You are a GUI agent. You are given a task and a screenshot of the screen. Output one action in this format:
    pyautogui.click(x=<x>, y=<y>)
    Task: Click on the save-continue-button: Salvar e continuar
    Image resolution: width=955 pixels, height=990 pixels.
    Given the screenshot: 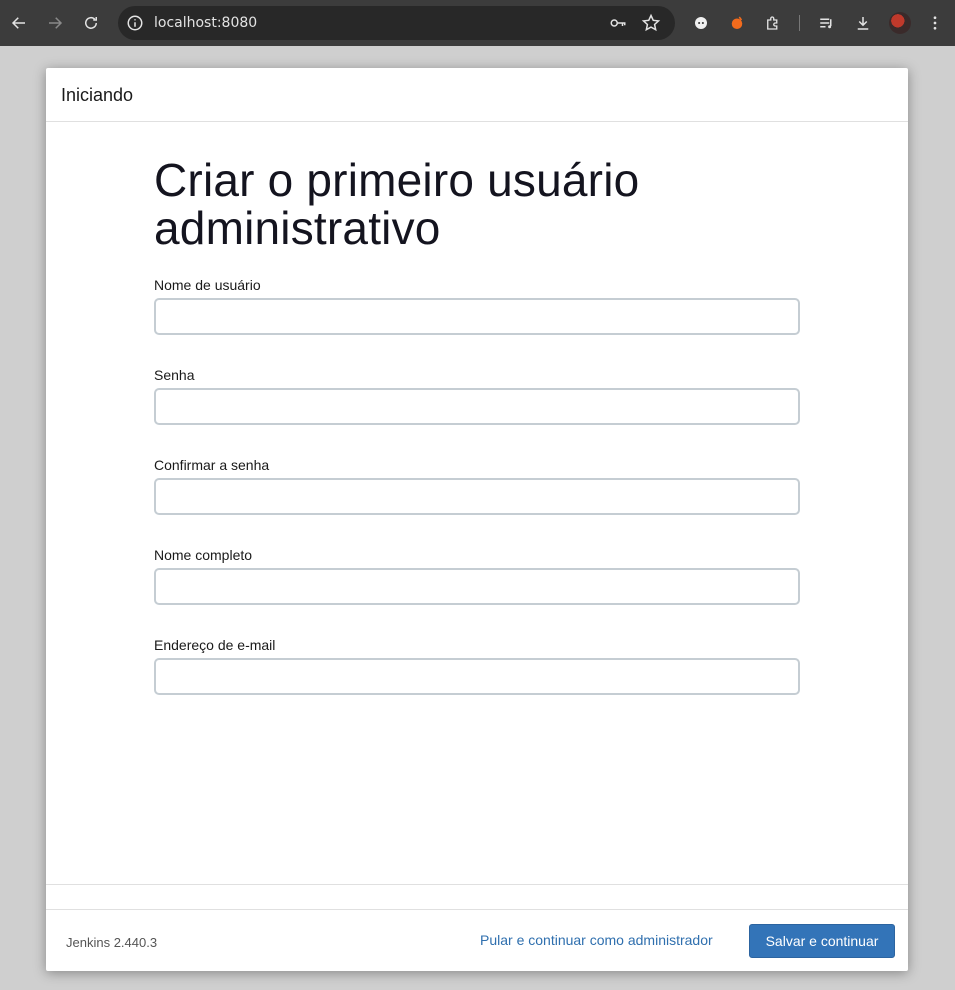 What is the action you would take?
    pyautogui.click(x=822, y=941)
    